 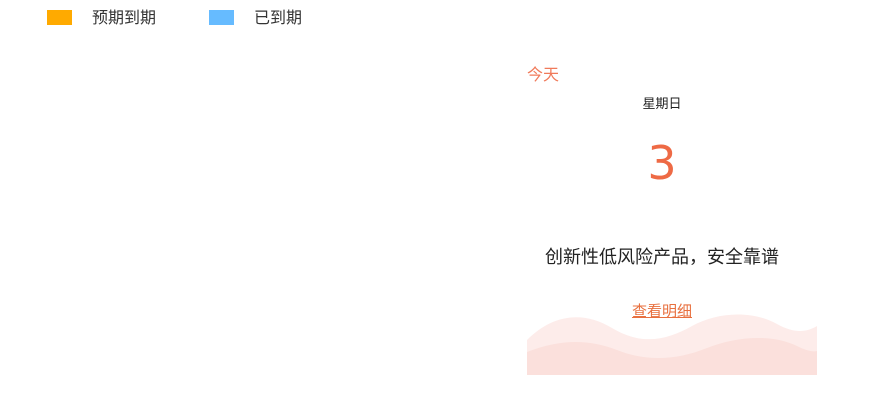 What do you see at coordinates (662, 311) in the screenshot?
I see `view-details-link: 查看明细` at bounding box center [662, 311].